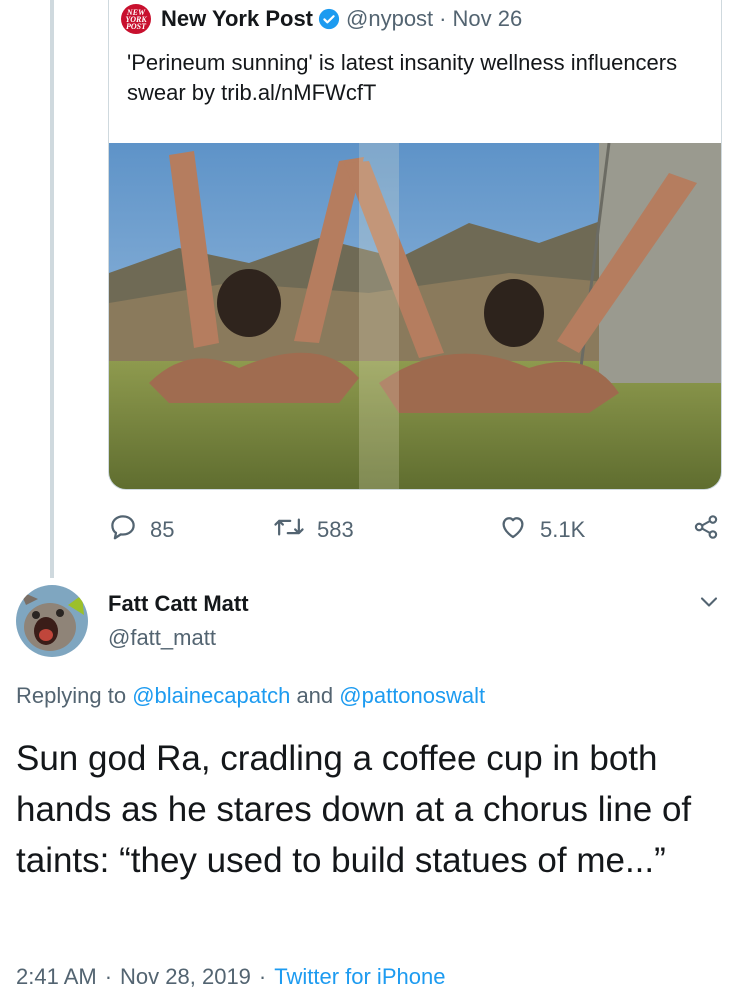  What do you see at coordinates (162, 638) in the screenshot?
I see `reply-author-handle: @fatt_matt` at bounding box center [162, 638].